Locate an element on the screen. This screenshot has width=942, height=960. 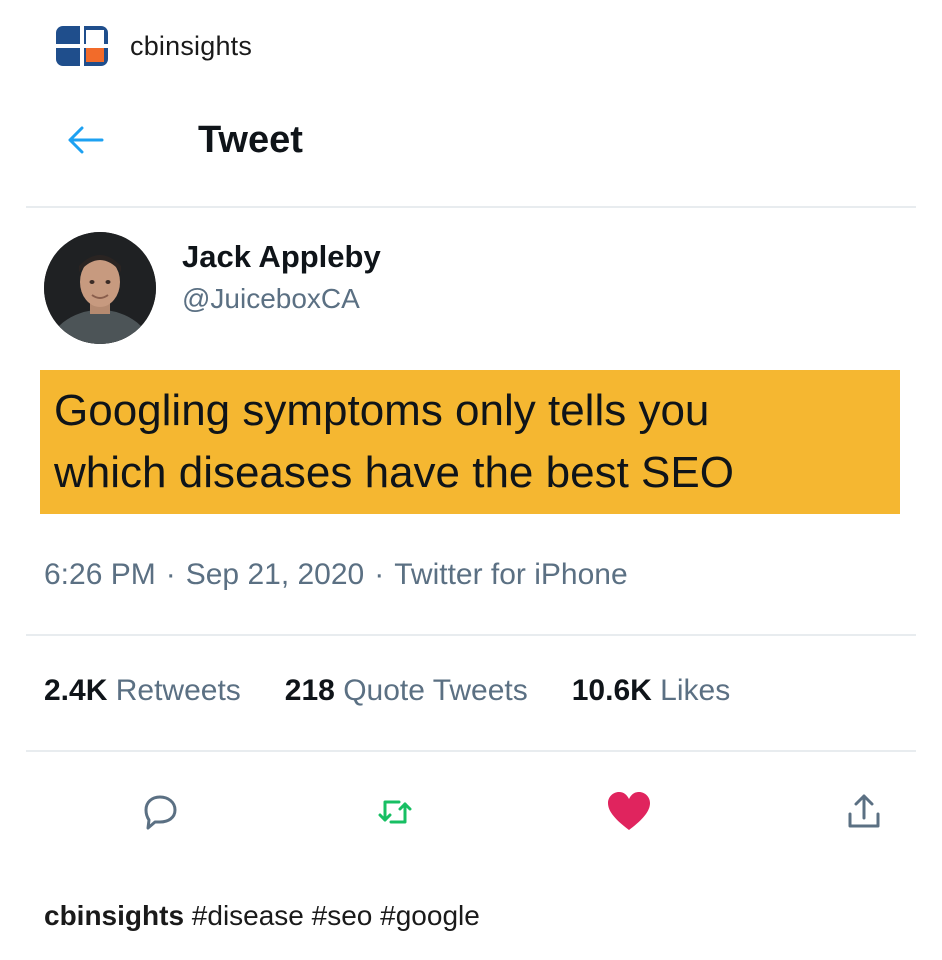
account-name: cbinsights is located at coordinates (191, 46).